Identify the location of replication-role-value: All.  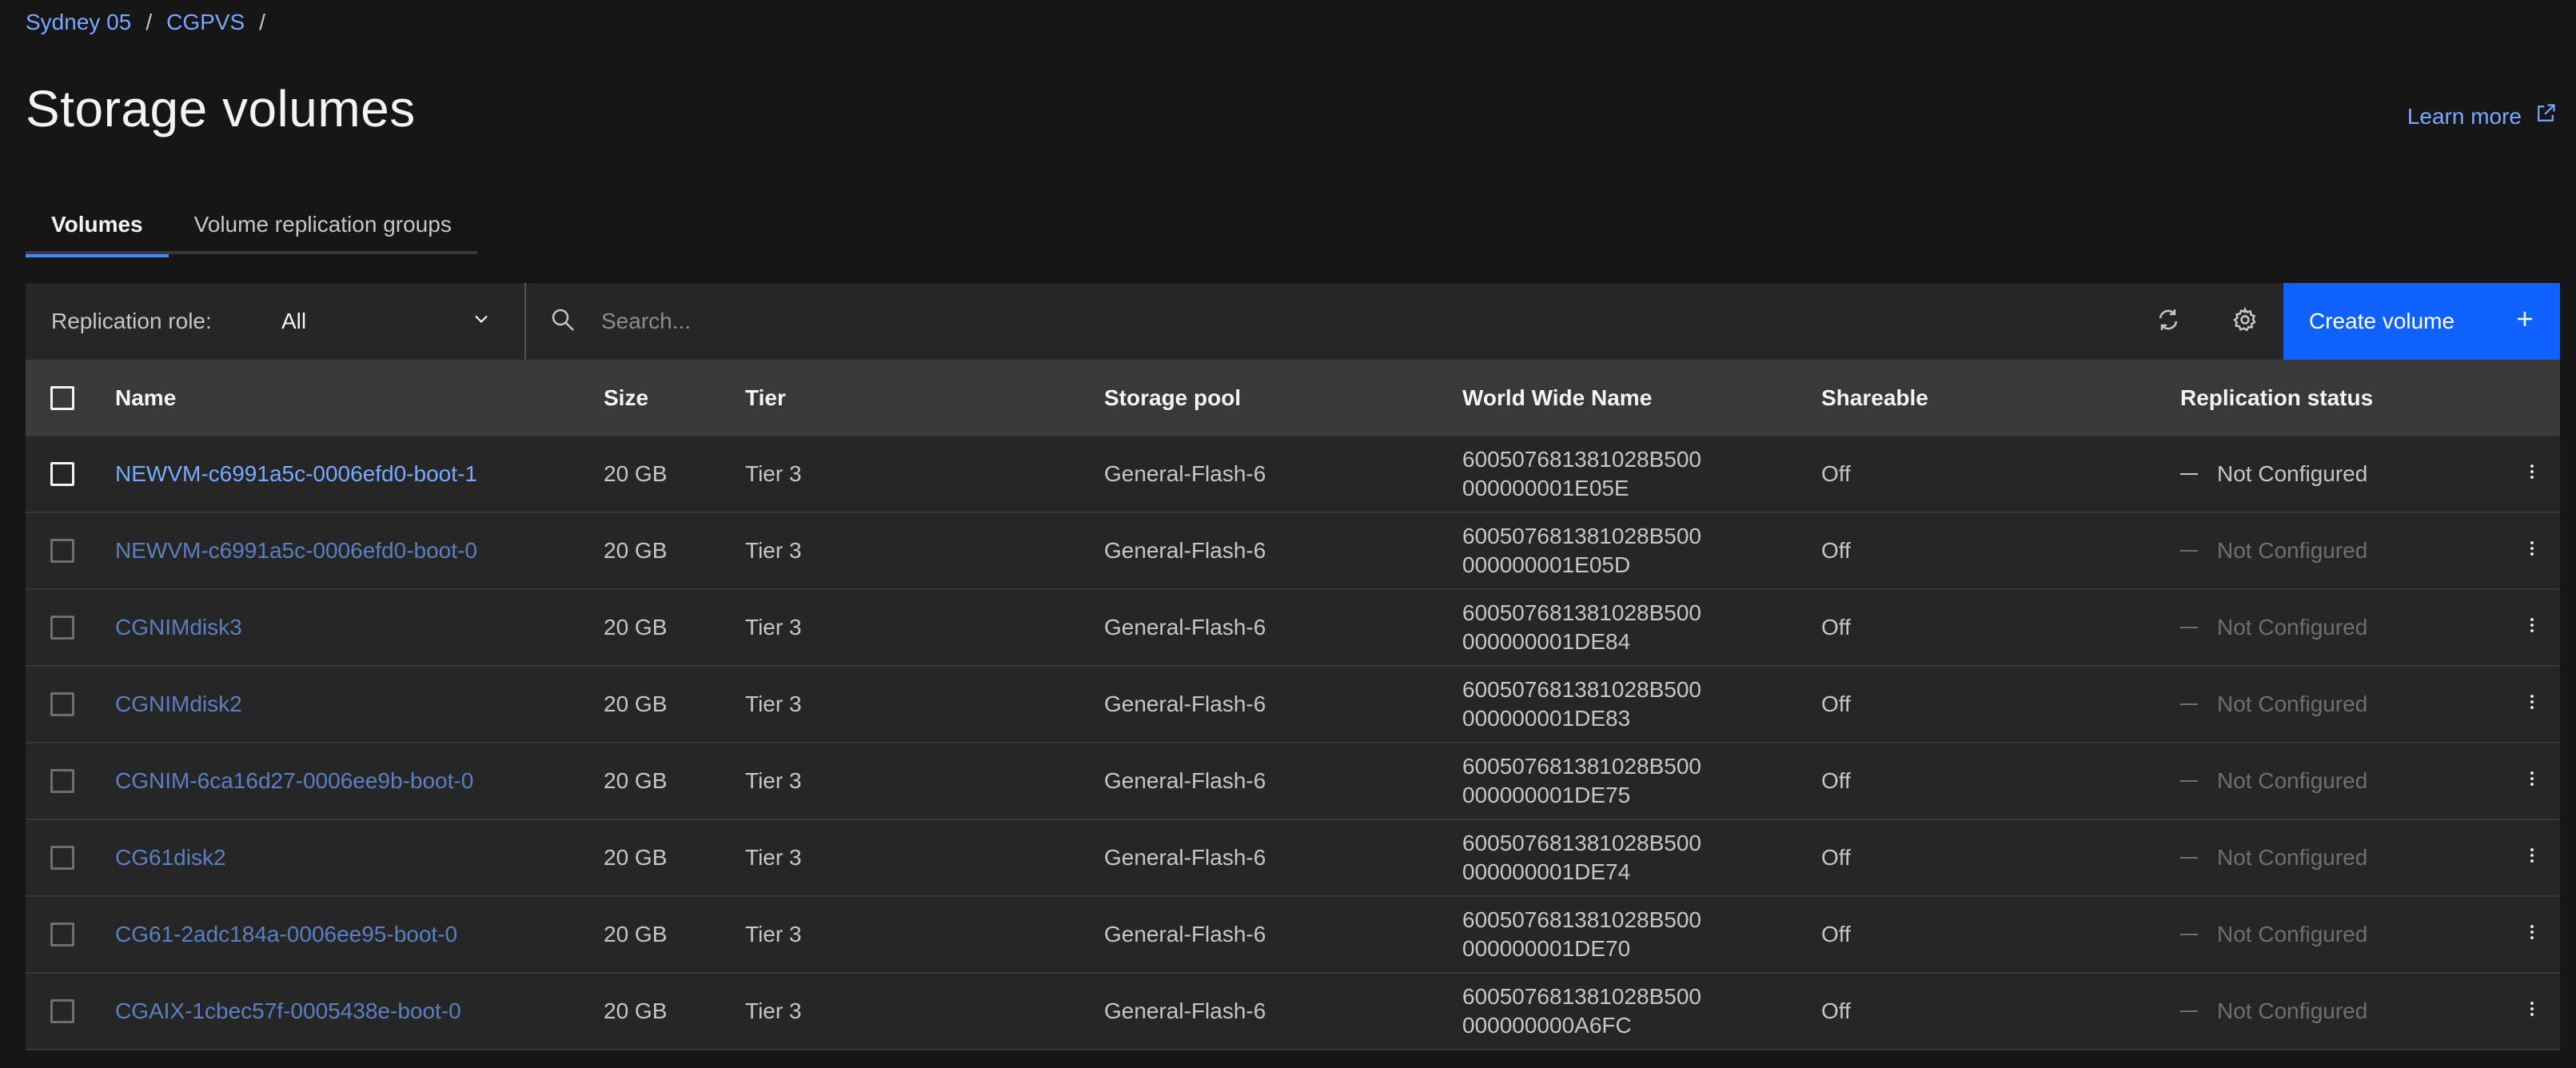
(294, 321).